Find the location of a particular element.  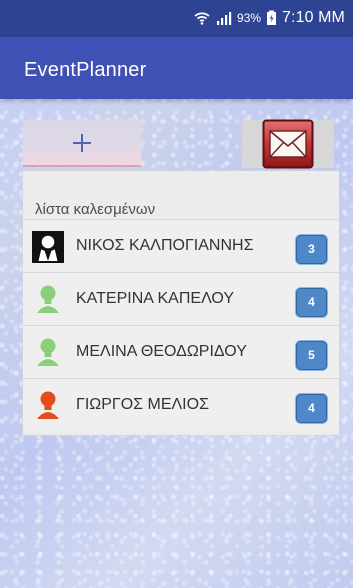

orange-person-icon is located at coordinates (48, 405).